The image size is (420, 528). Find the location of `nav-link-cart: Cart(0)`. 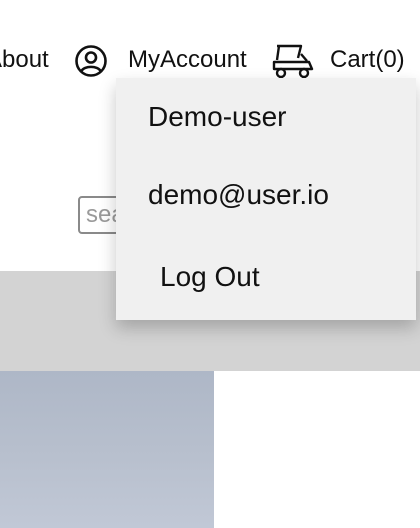

nav-link-cart: Cart(0) is located at coordinates (367, 60).